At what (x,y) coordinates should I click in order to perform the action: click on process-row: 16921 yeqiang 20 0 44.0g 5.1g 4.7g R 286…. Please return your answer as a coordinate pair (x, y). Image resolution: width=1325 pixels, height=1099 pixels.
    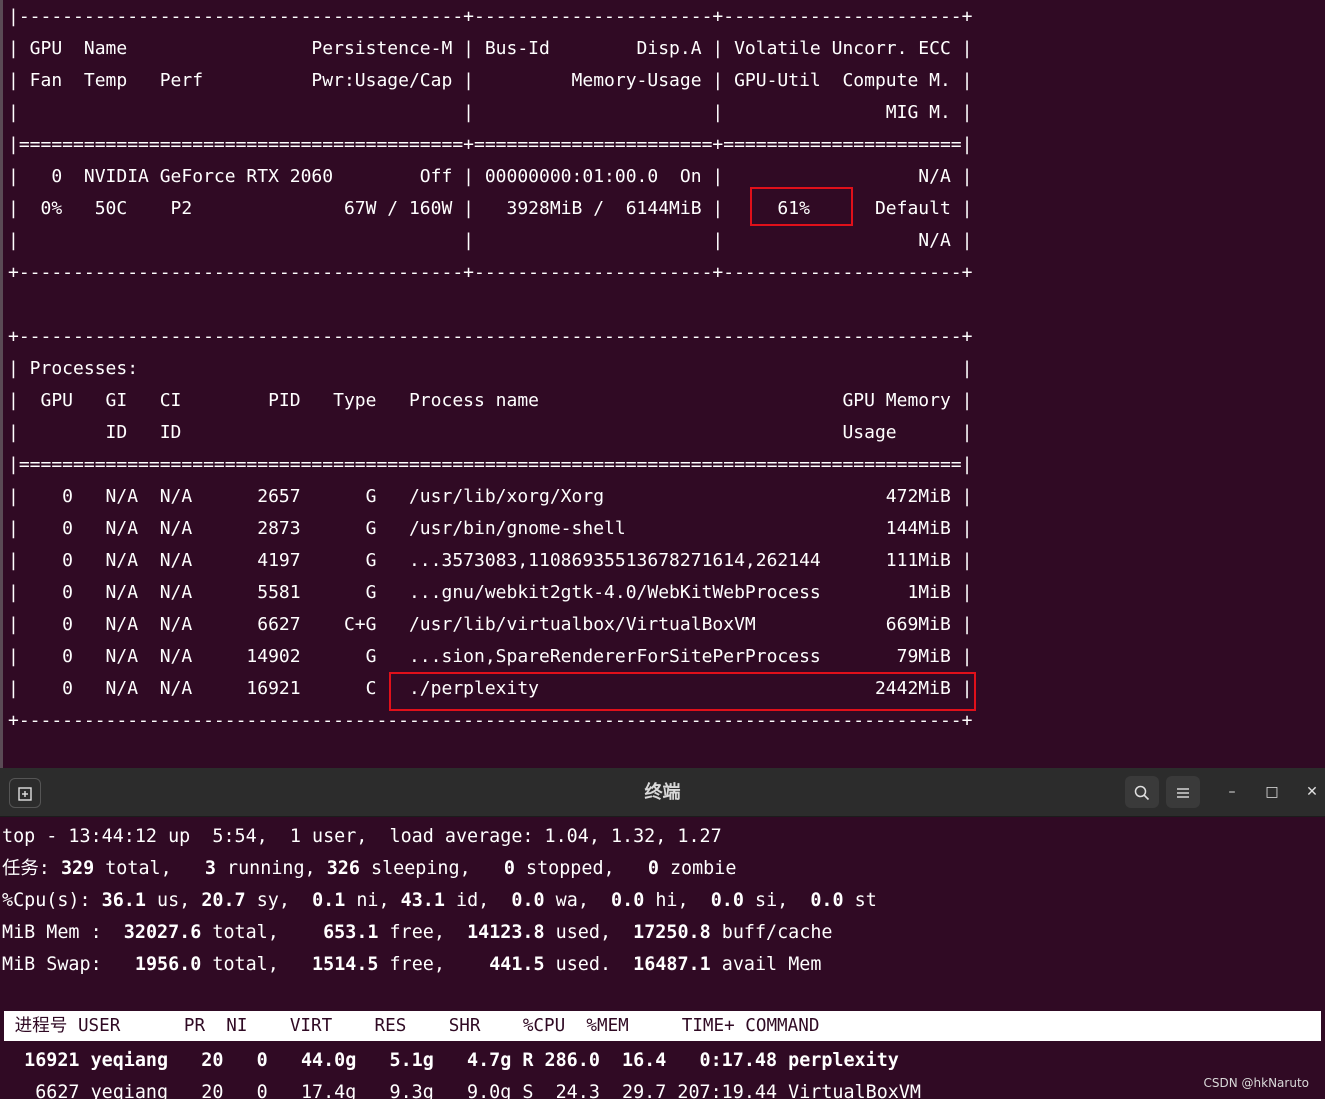
    Looking at the image, I should click on (450, 1060).